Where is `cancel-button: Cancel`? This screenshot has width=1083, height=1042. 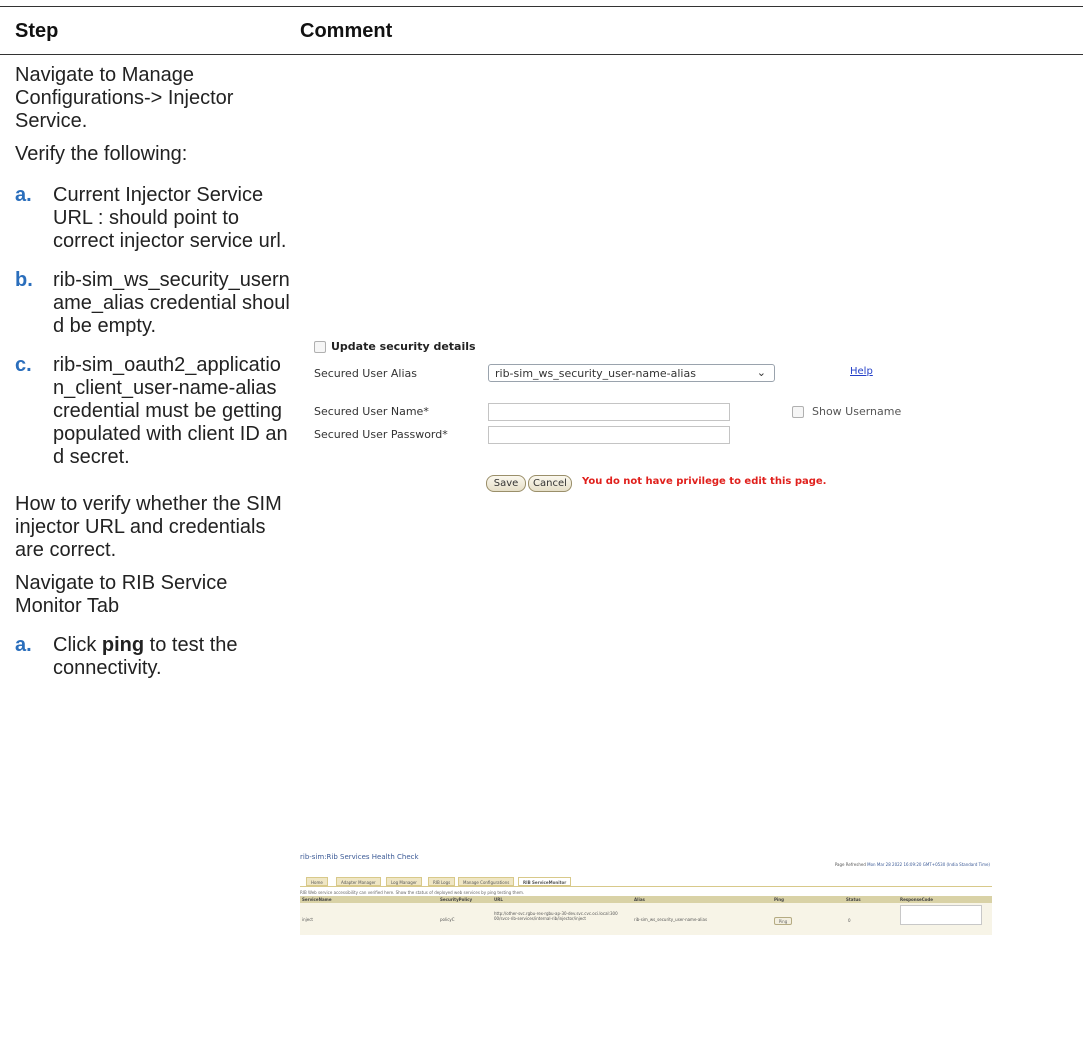 cancel-button: Cancel is located at coordinates (550, 483).